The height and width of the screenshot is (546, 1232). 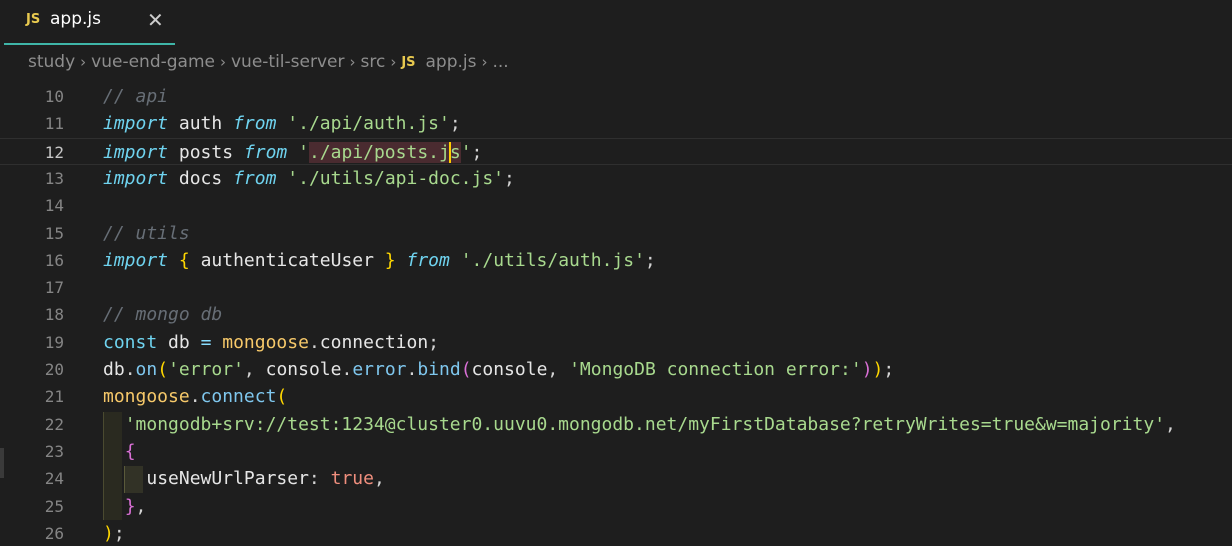 What do you see at coordinates (75, 19) in the screenshot?
I see `tab-label: app.js` at bounding box center [75, 19].